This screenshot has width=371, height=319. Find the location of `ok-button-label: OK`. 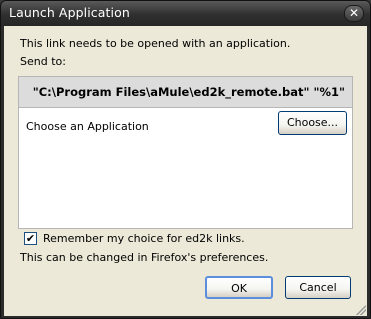

ok-button-label: OK is located at coordinates (239, 288).